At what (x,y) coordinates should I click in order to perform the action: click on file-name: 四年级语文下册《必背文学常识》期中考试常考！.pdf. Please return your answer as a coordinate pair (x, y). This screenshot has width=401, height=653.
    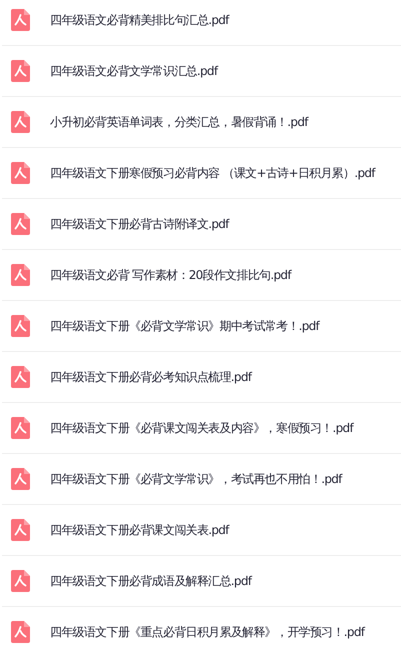
    Looking at the image, I should click on (185, 326).